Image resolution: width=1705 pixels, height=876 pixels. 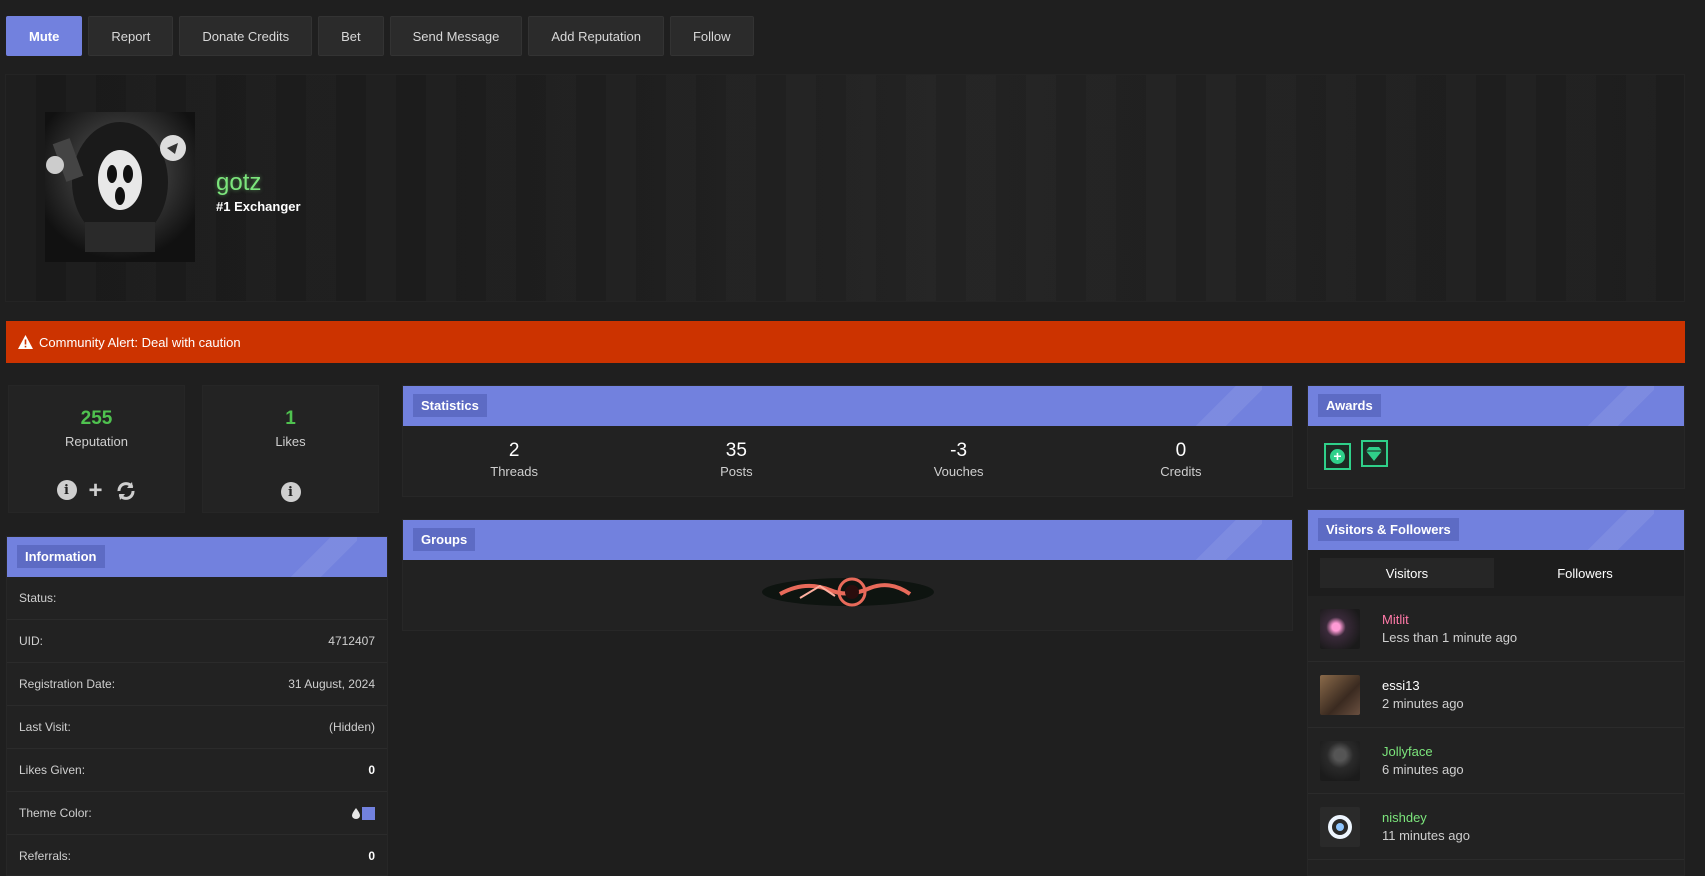 What do you see at coordinates (1496, 437) in the screenshot?
I see `awards-panel: Awards +` at bounding box center [1496, 437].